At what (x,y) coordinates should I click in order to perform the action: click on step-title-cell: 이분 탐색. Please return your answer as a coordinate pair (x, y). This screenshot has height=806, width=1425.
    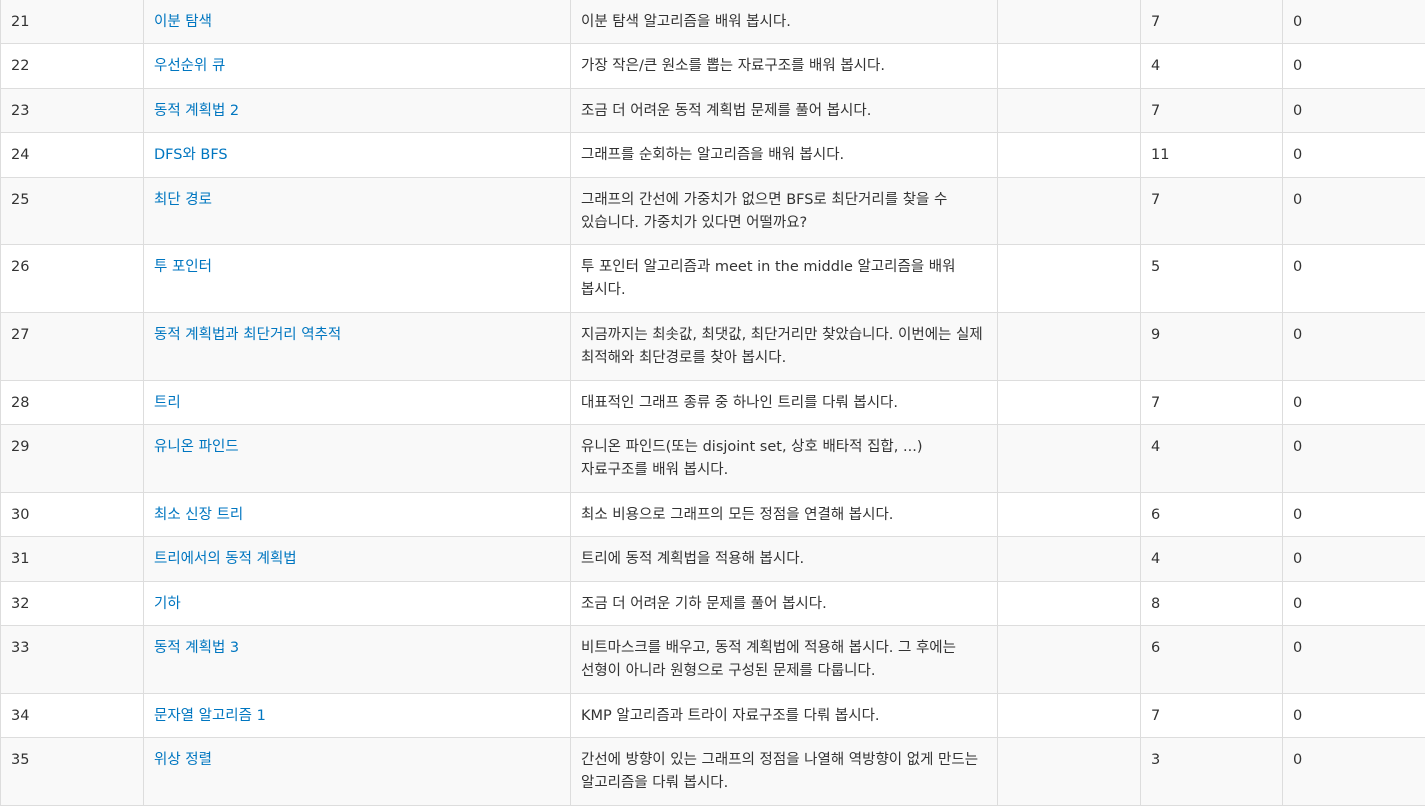
    Looking at the image, I should click on (357, 22).